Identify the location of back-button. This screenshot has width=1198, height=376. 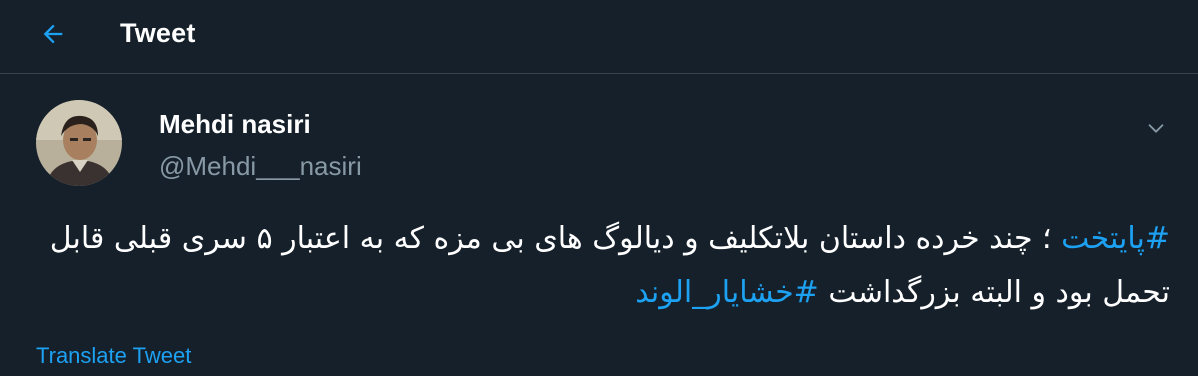
(53, 36).